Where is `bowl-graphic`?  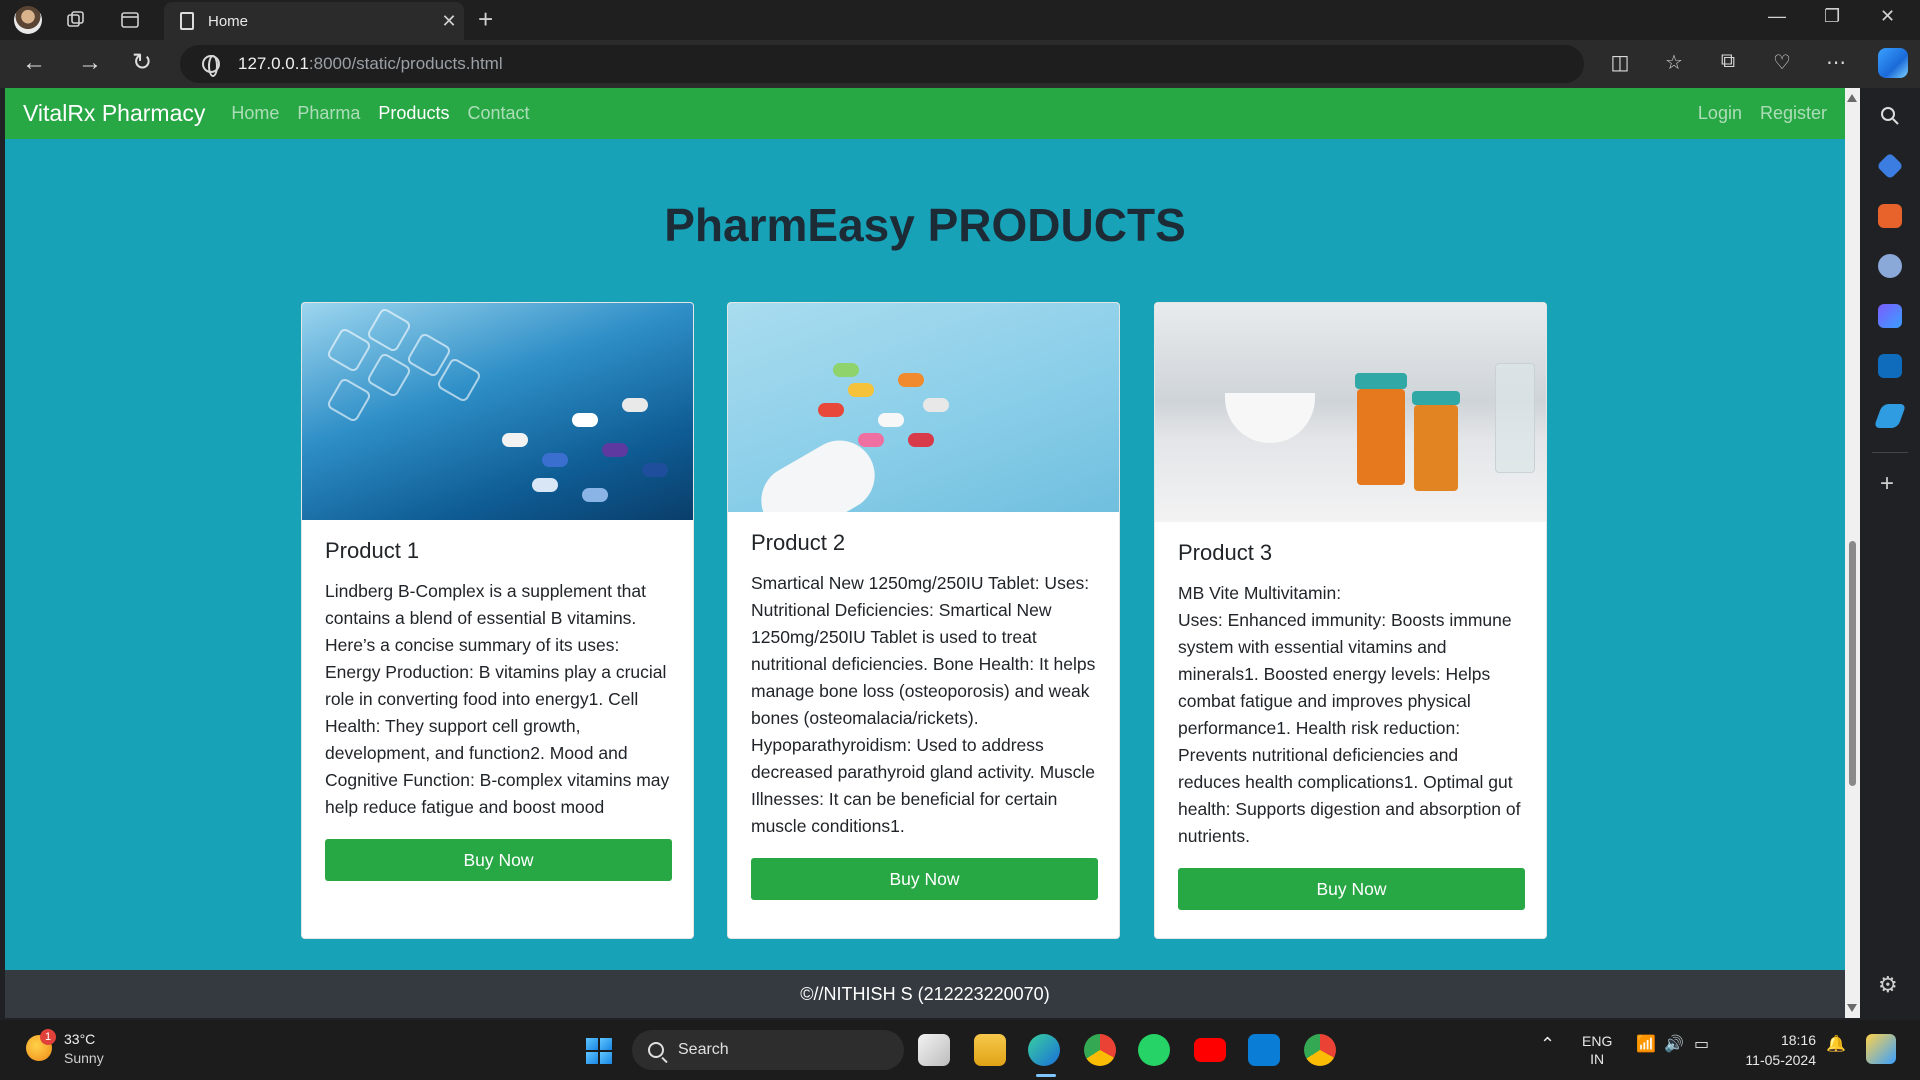
bowl-graphic is located at coordinates (1270, 418).